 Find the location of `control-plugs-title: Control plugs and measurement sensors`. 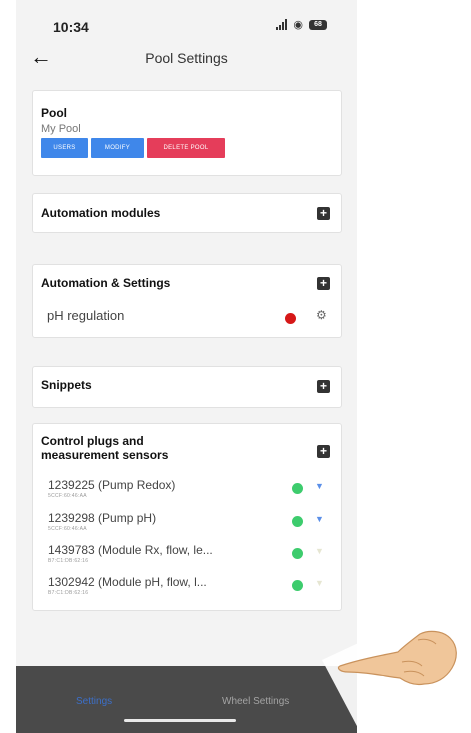

control-plugs-title: Control plugs and measurement sensors is located at coordinates (104, 448).